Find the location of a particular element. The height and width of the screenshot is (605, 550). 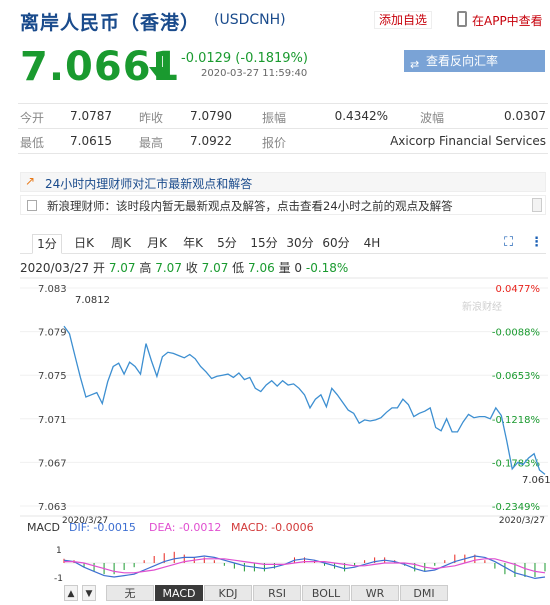

tab-daily: 日K is located at coordinates (84, 244).